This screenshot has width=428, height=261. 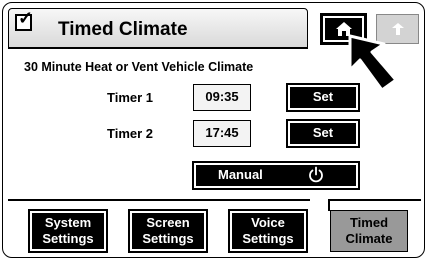 I want to click on tab-system-settings: System Settings, so click(x=68, y=231).